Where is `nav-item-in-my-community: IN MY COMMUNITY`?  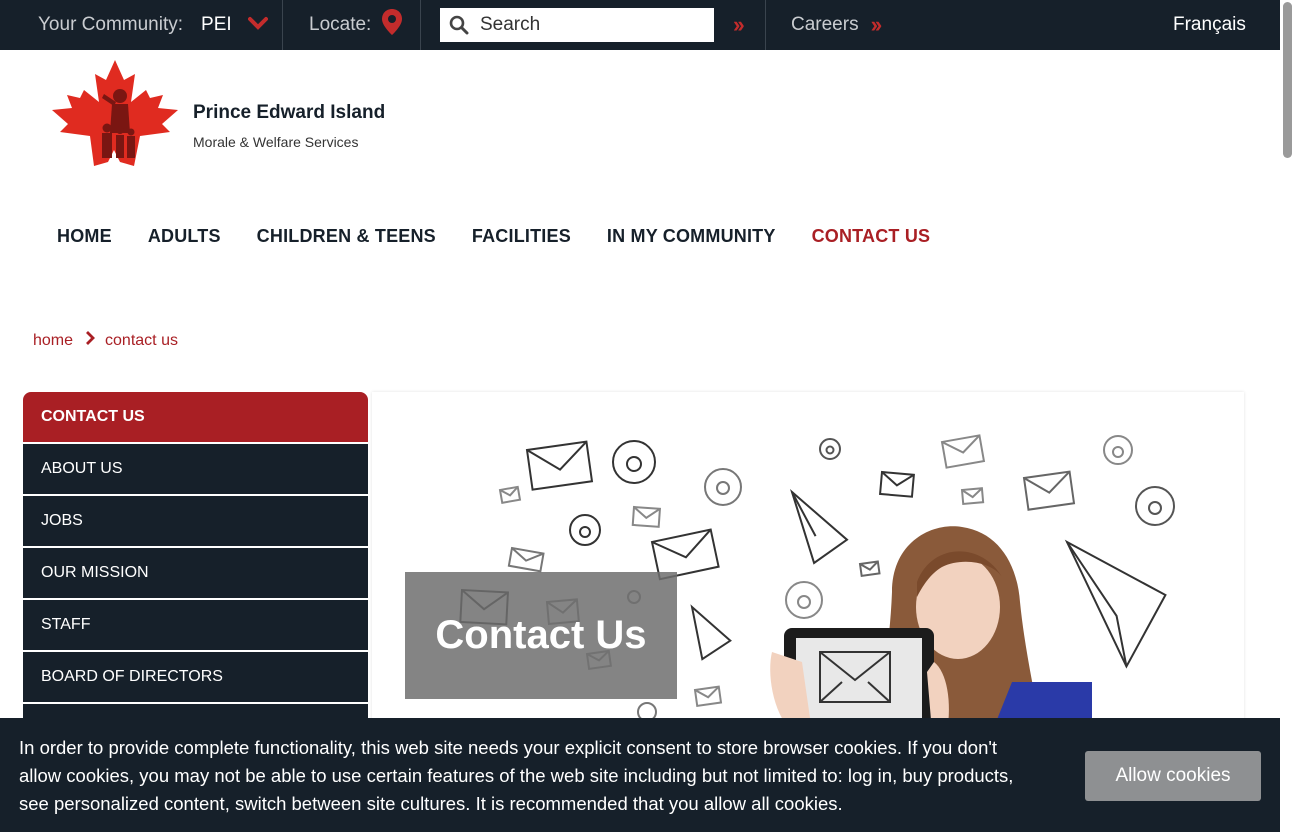 nav-item-in-my-community: IN MY COMMUNITY is located at coordinates (691, 236).